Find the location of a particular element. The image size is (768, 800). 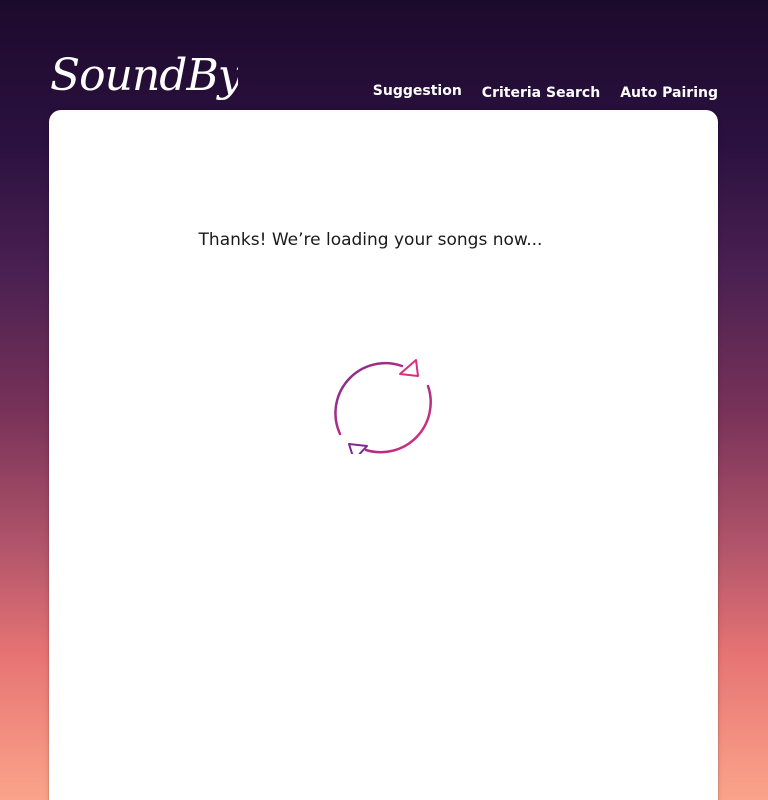

main-nav: Suggestion Criteria Search Auto Pairing is located at coordinates (545, 92).